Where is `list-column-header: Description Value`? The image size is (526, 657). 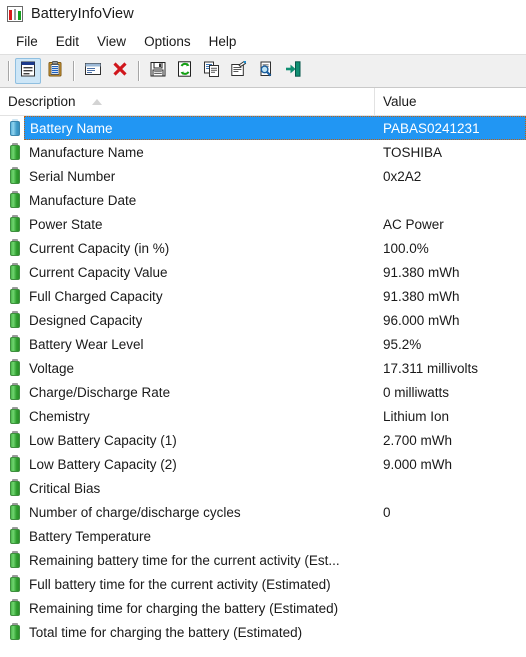 list-column-header: Description Value is located at coordinates (263, 102).